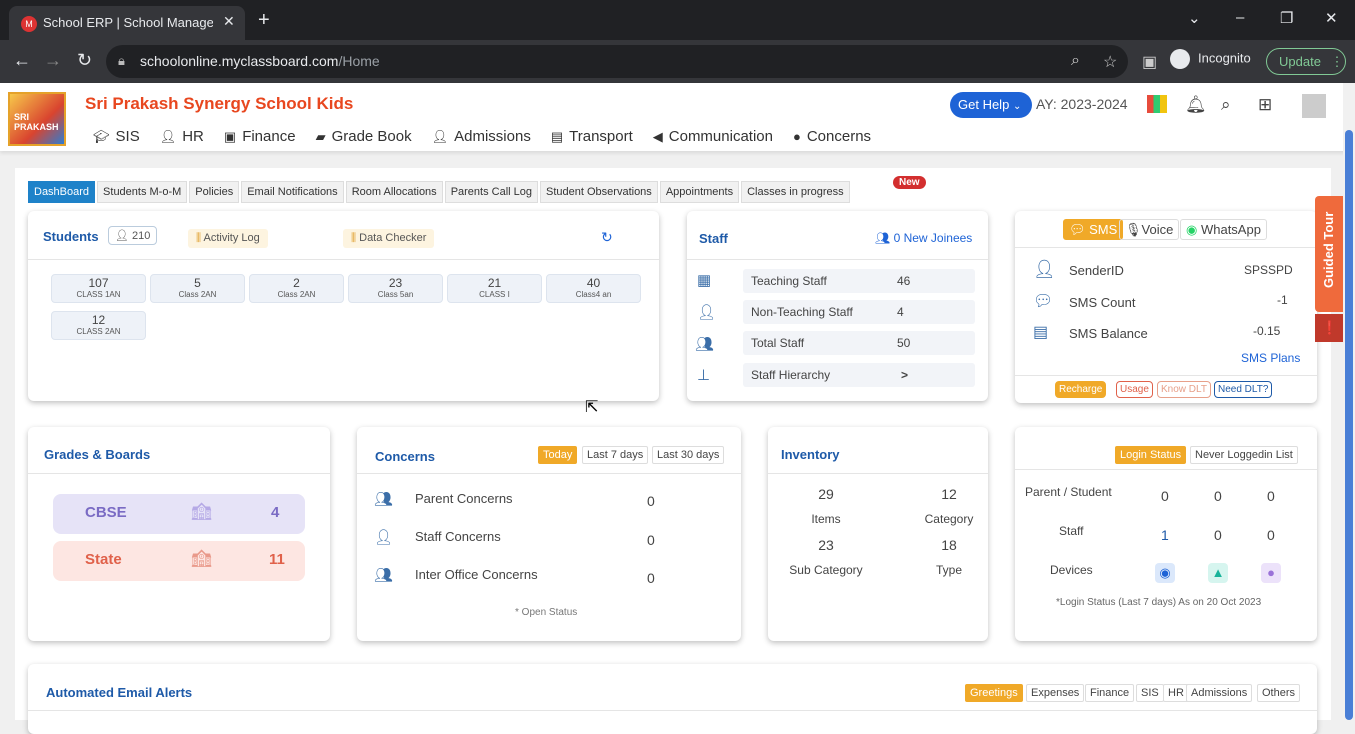 The width and height of the screenshot is (1355, 734). Describe the element at coordinates (713, 136) in the screenshot. I see `nav-communication: ◀ Communication` at that location.